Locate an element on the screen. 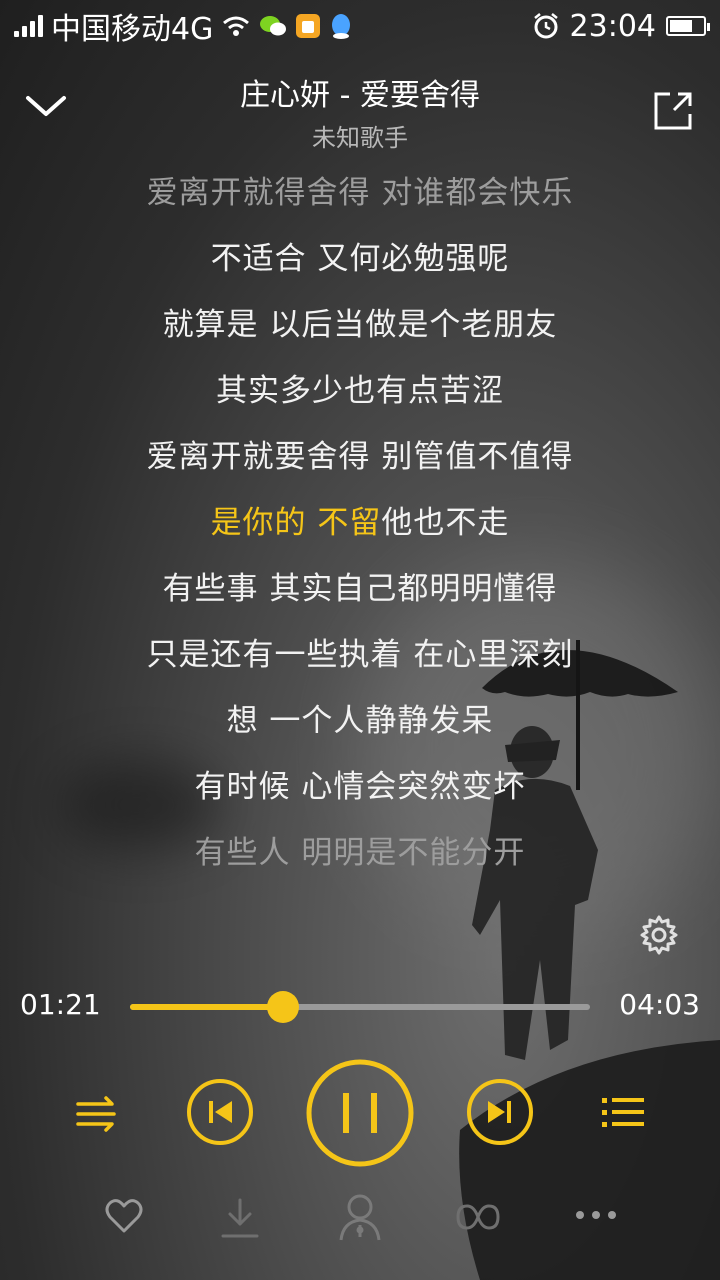 The image size is (720, 1280). current-lyric-unsung: 他也不走 is located at coordinates (445, 523).